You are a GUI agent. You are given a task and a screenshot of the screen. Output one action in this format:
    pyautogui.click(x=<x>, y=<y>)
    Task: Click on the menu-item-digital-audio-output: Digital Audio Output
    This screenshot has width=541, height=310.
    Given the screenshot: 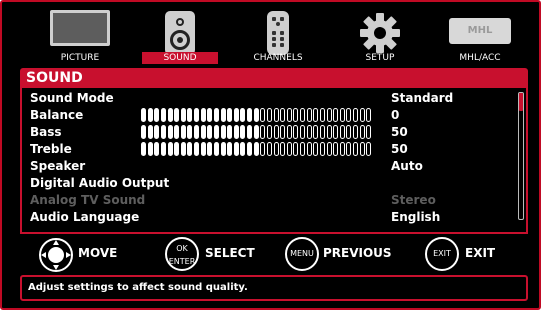 What is the action you would take?
    pyautogui.click(x=99, y=183)
    